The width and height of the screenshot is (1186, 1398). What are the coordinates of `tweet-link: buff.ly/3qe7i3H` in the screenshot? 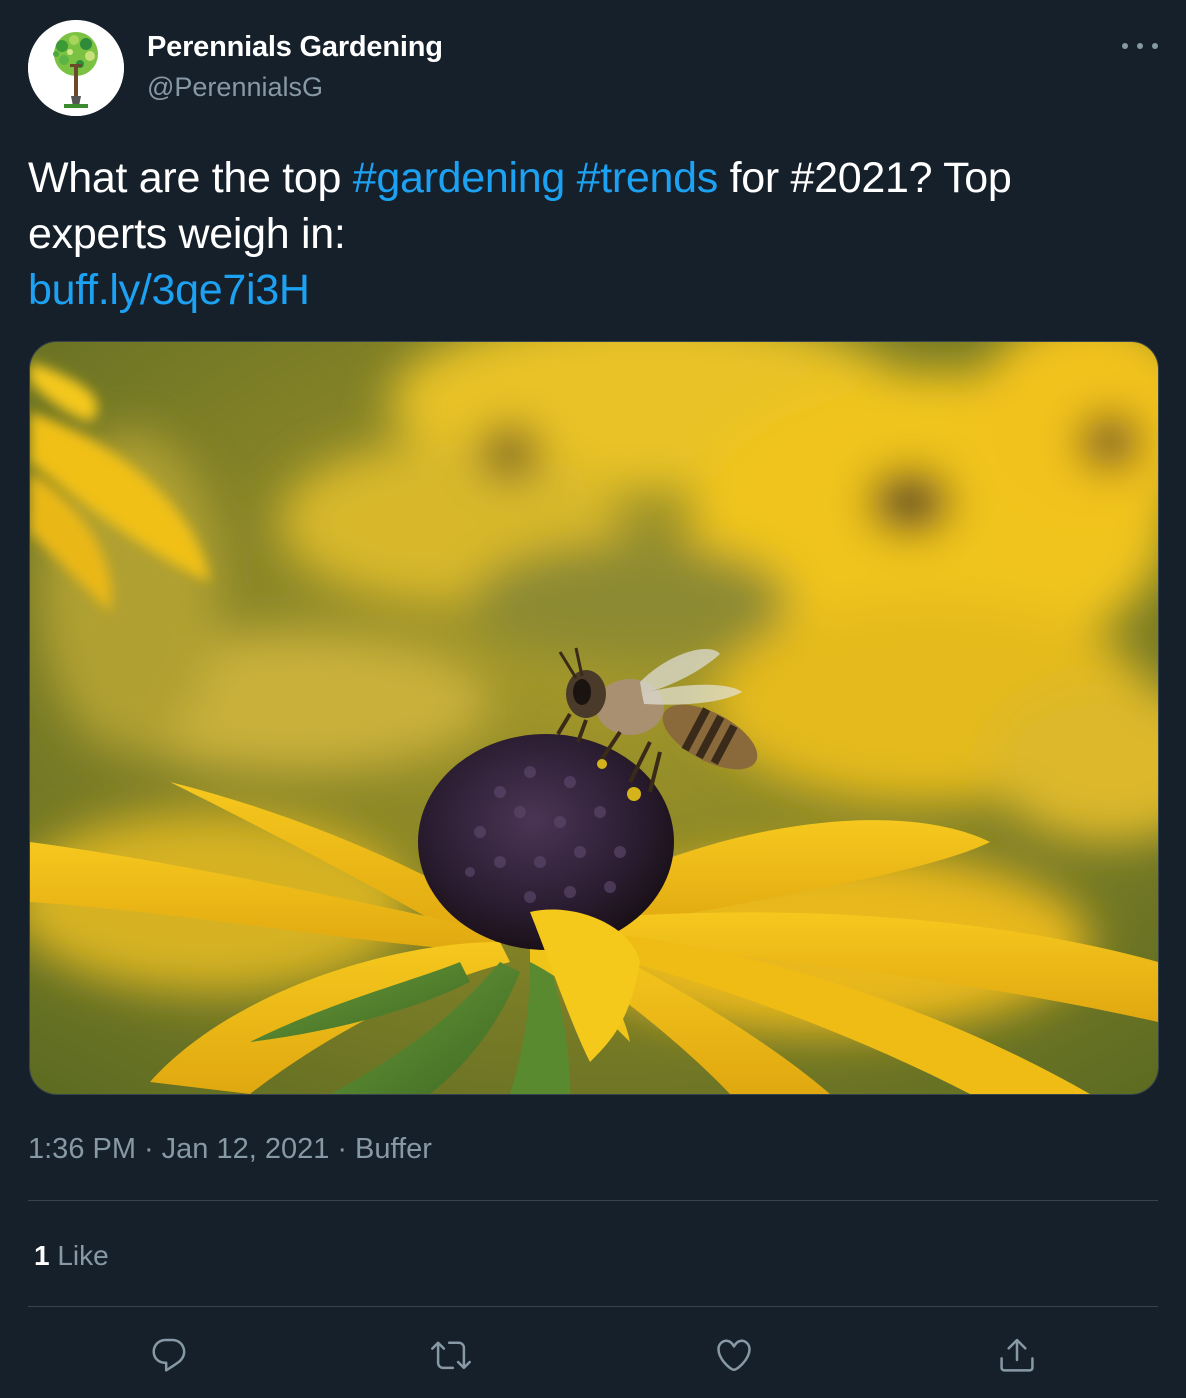 It's located at (169, 290).